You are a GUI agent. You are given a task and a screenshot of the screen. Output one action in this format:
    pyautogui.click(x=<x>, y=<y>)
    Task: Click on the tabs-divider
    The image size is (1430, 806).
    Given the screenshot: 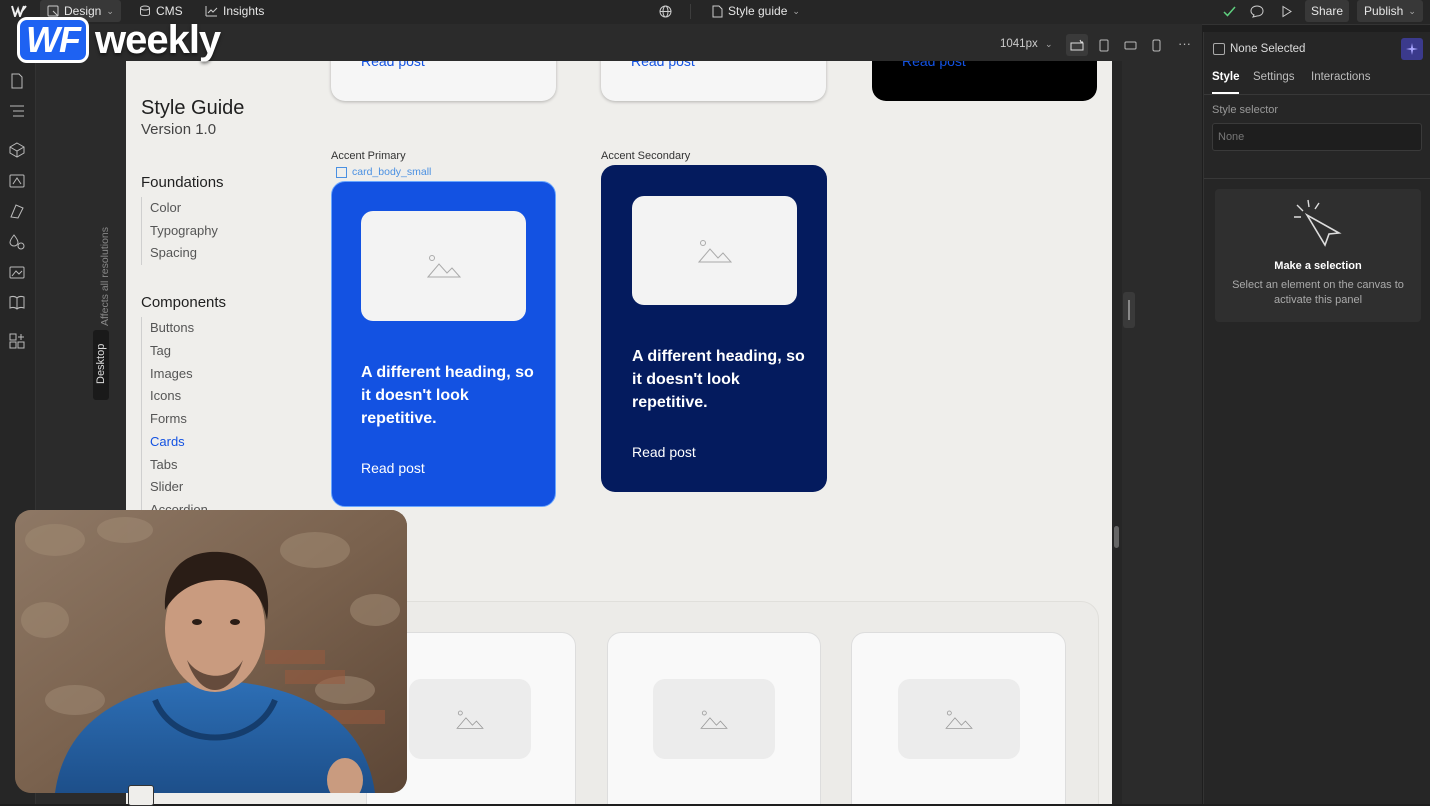 What is the action you would take?
    pyautogui.click(x=1317, y=94)
    